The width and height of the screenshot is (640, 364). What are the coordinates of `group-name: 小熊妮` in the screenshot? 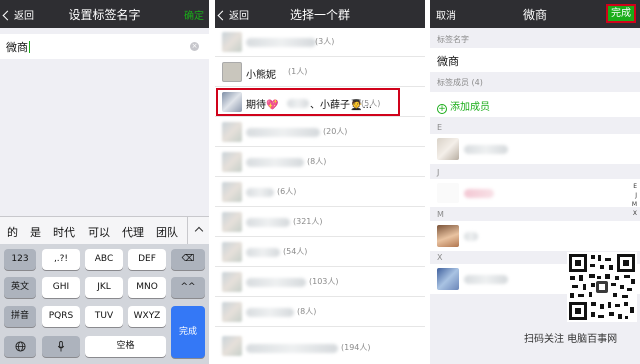 It's located at (261, 75).